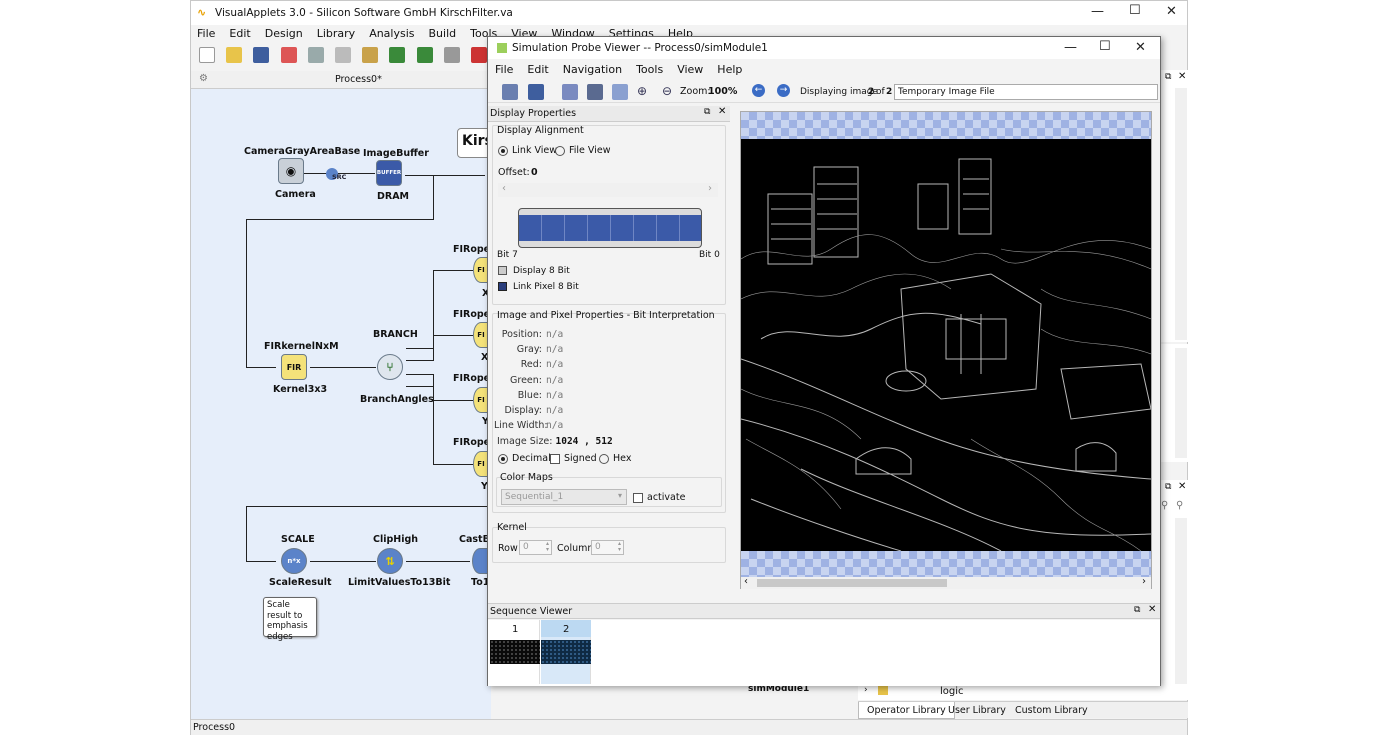 This screenshot has width=1380, height=735. What do you see at coordinates (615, 458) in the screenshot?
I see `hex-radio: Hex` at bounding box center [615, 458].